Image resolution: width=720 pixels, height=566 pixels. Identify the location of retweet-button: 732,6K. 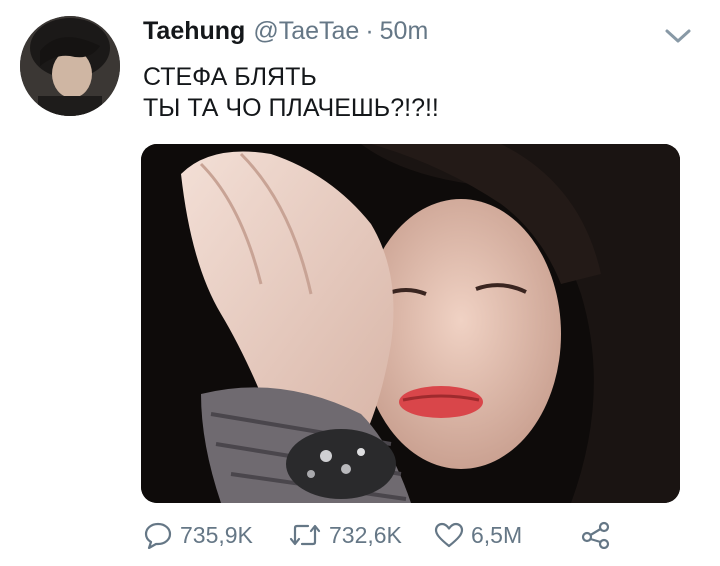
(345, 535).